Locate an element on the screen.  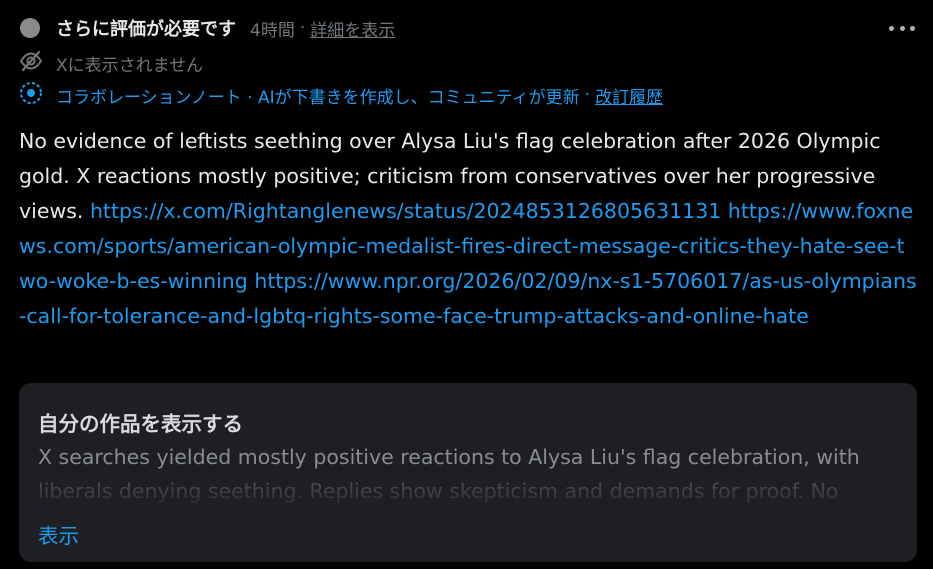
more-options-icon is located at coordinates (902, 28).